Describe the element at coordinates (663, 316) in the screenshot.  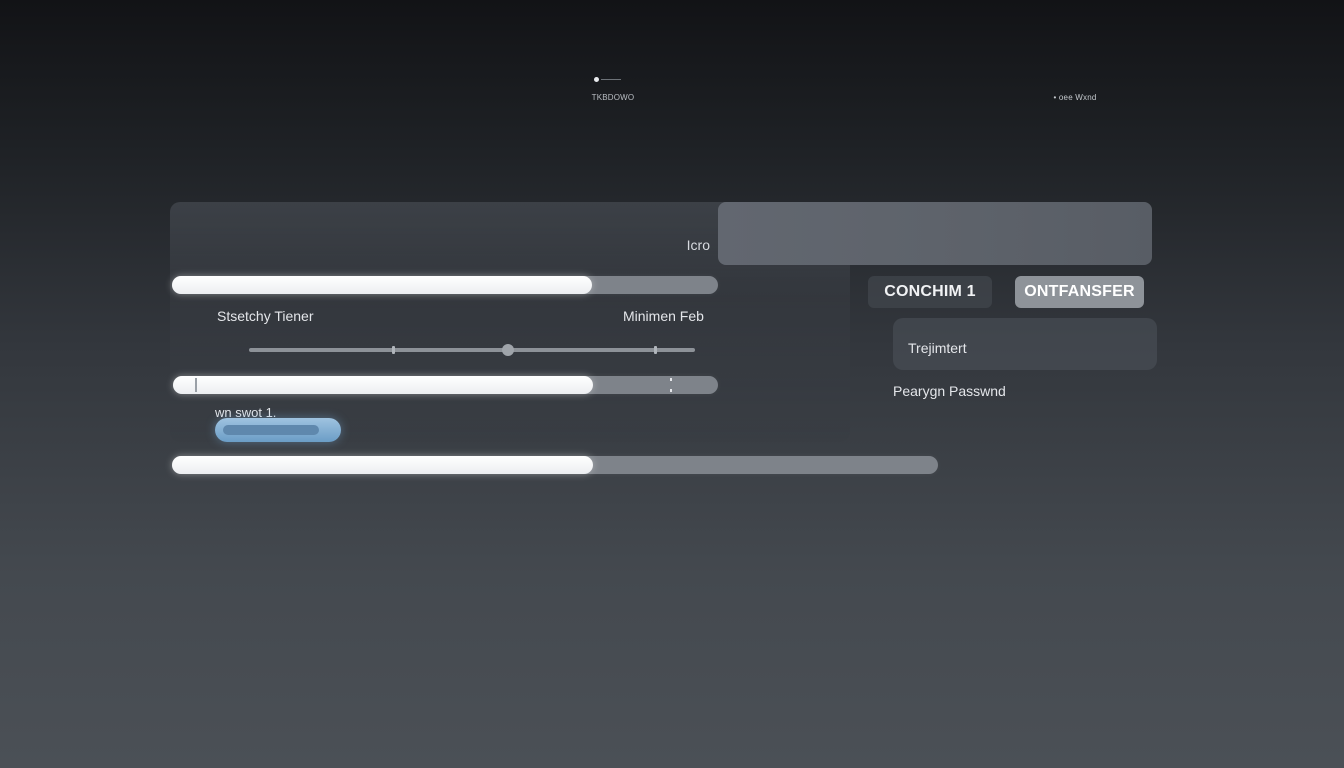
I see `right-setting-label: Minimen Feb` at that location.